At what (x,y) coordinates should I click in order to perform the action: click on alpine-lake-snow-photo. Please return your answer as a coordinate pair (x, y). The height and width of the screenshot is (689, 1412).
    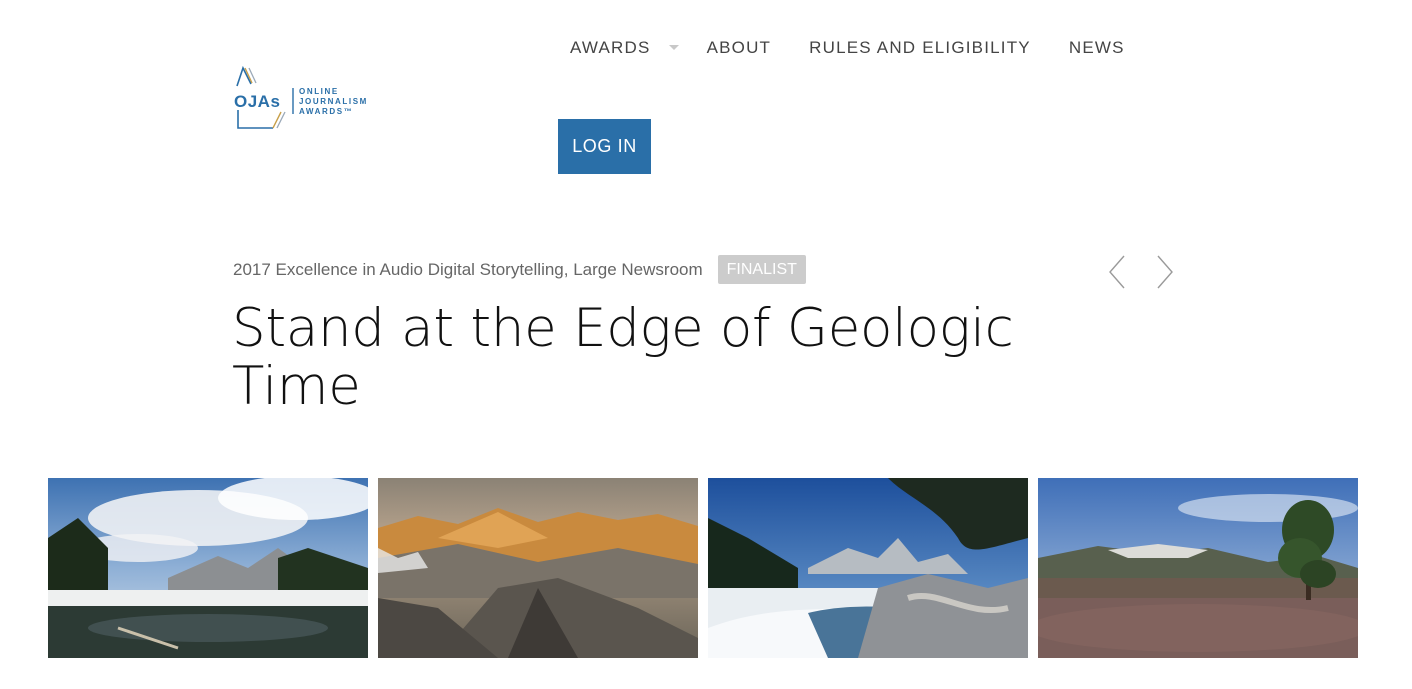
    Looking at the image, I should click on (208, 568).